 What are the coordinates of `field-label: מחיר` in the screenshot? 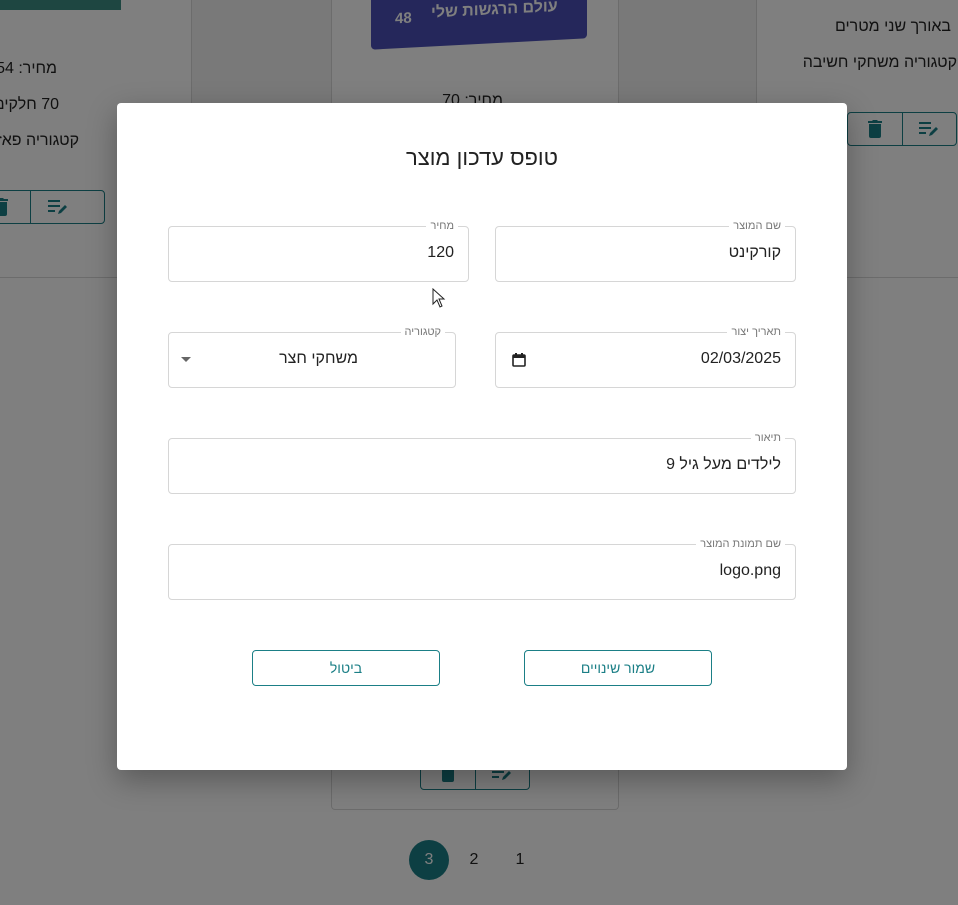 It's located at (442, 226).